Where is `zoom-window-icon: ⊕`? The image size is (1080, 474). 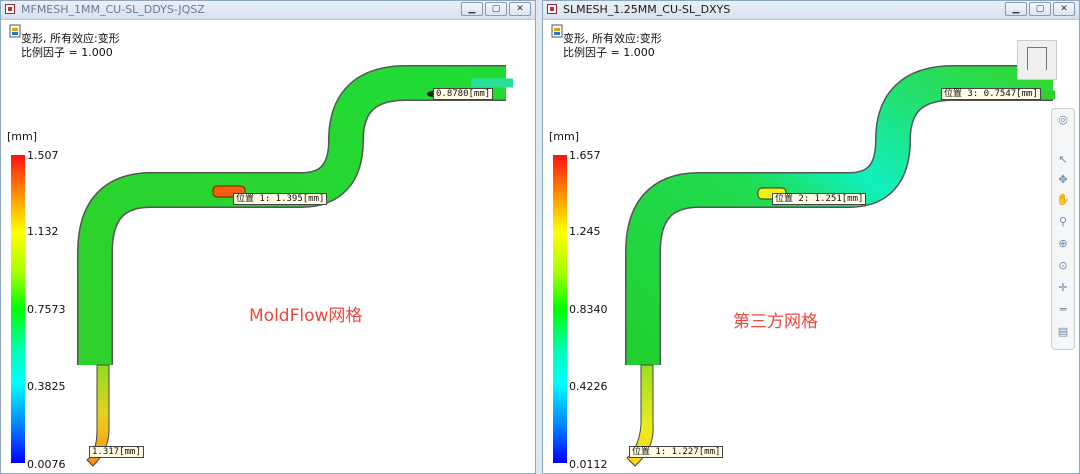 zoom-window-icon: ⊕ is located at coordinates (1063, 244).